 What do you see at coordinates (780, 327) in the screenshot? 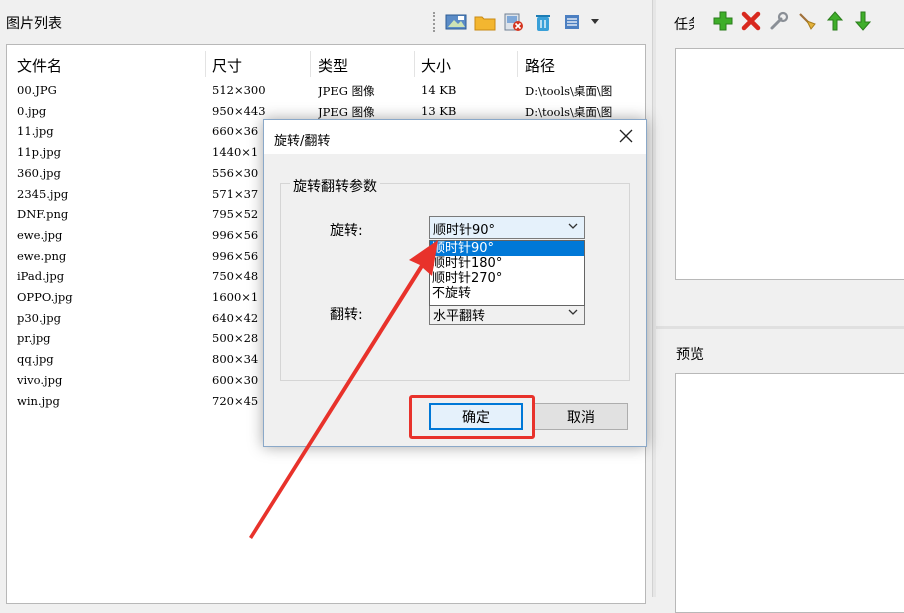
I see `right-panel-splitter` at bounding box center [780, 327].